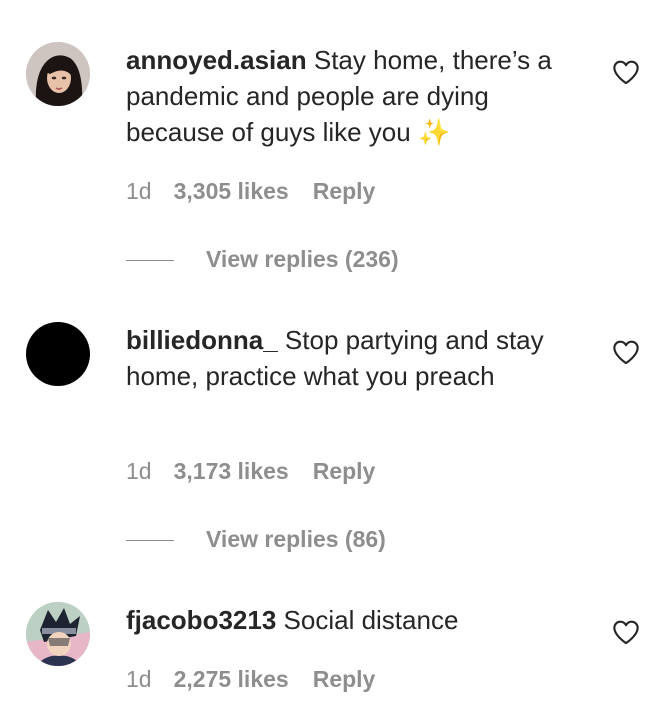 Image resolution: width=656 pixels, height=704 pixels. I want to click on comment-meta: 1d 3,173 likes Reply, so click(250, 471).